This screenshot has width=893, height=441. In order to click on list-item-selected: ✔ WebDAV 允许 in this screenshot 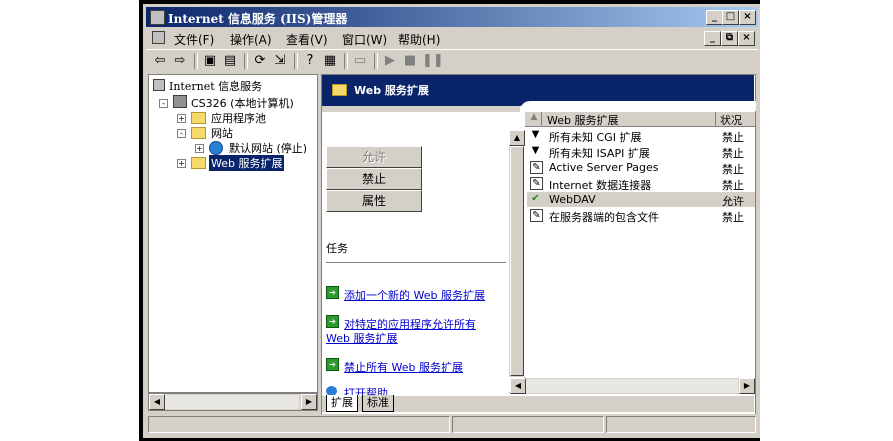, I will do `click(641, 200)`.